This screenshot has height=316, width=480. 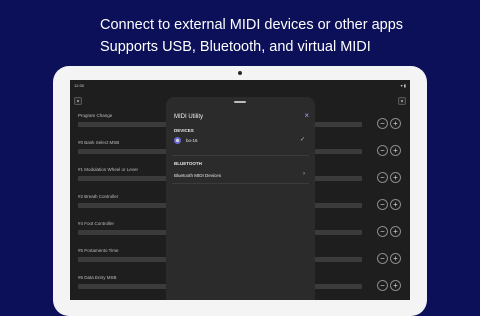 What do you see at coordinates (192, 140) in the screenshot?
I see `device-name: bo-16` at bounding box center [192, 140].